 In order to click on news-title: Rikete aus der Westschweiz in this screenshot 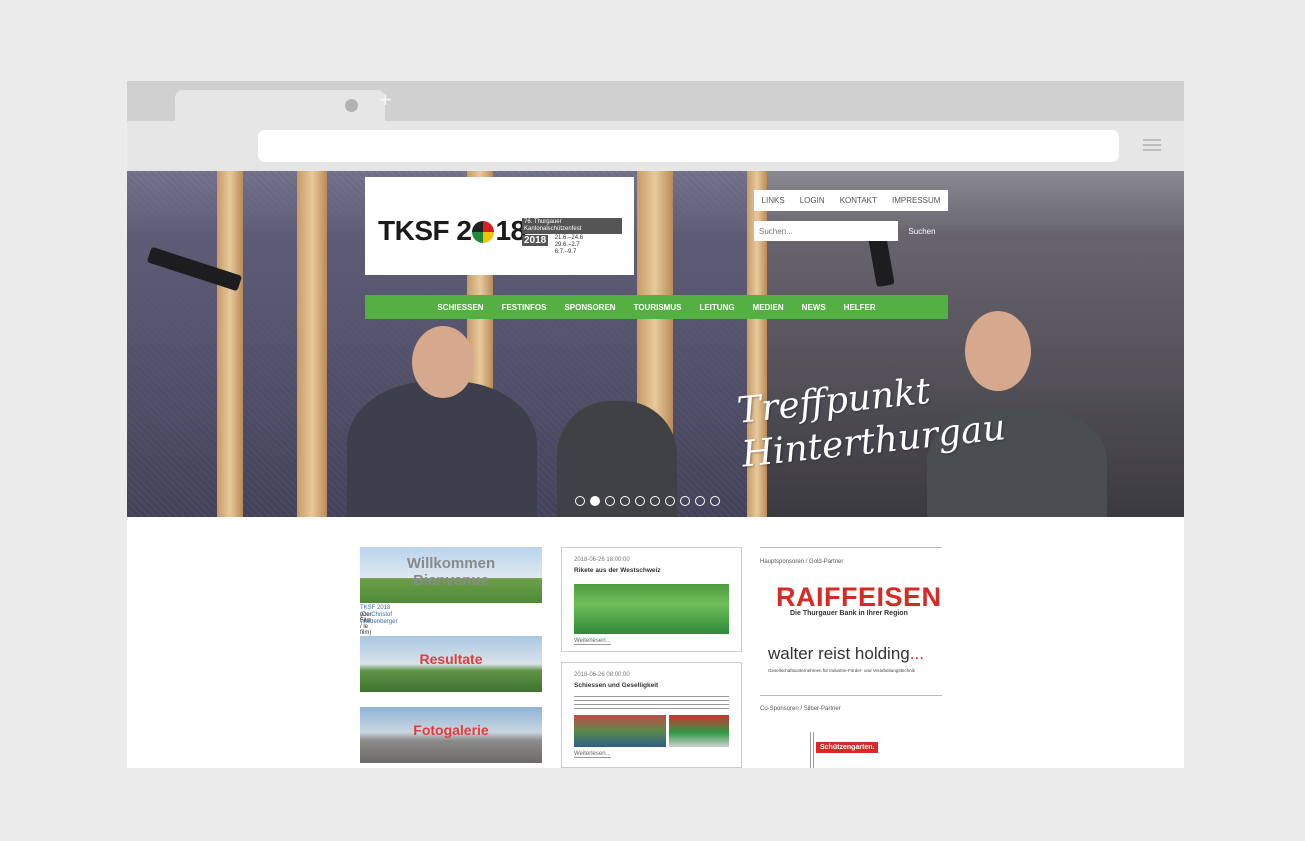, I will do `click(617, 570)`.